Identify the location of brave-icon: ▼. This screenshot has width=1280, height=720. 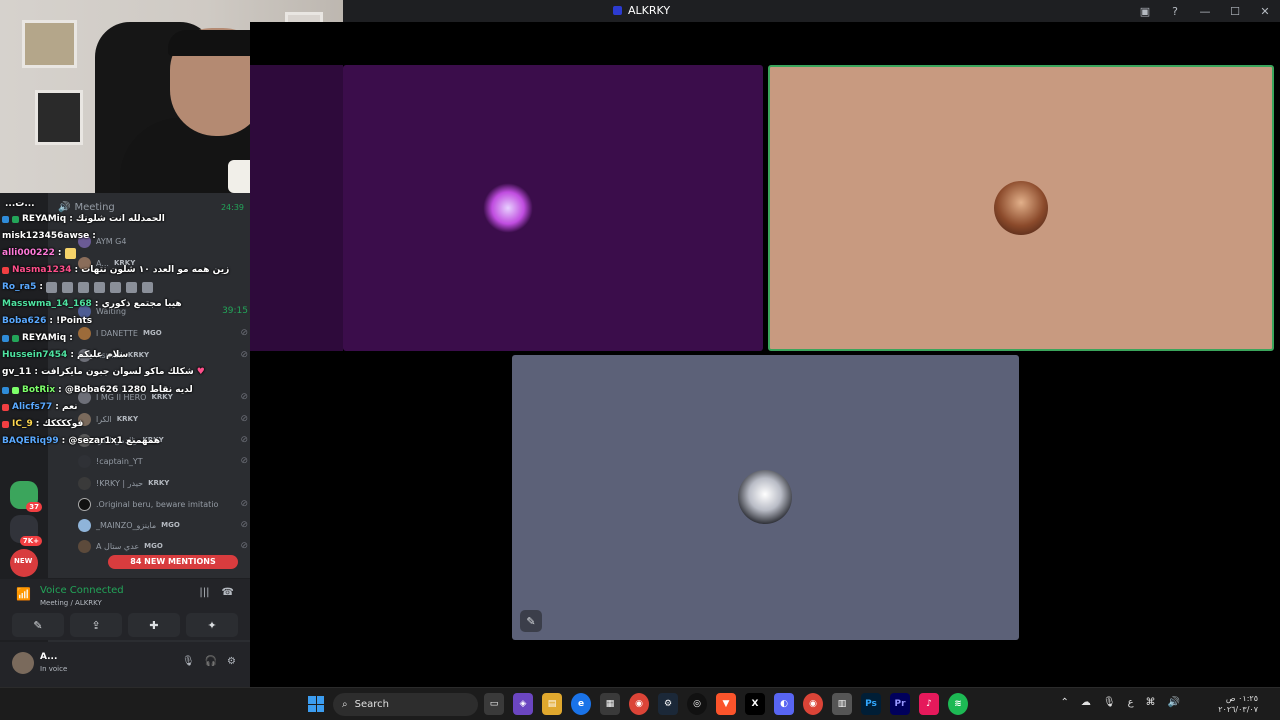
(726, 704).